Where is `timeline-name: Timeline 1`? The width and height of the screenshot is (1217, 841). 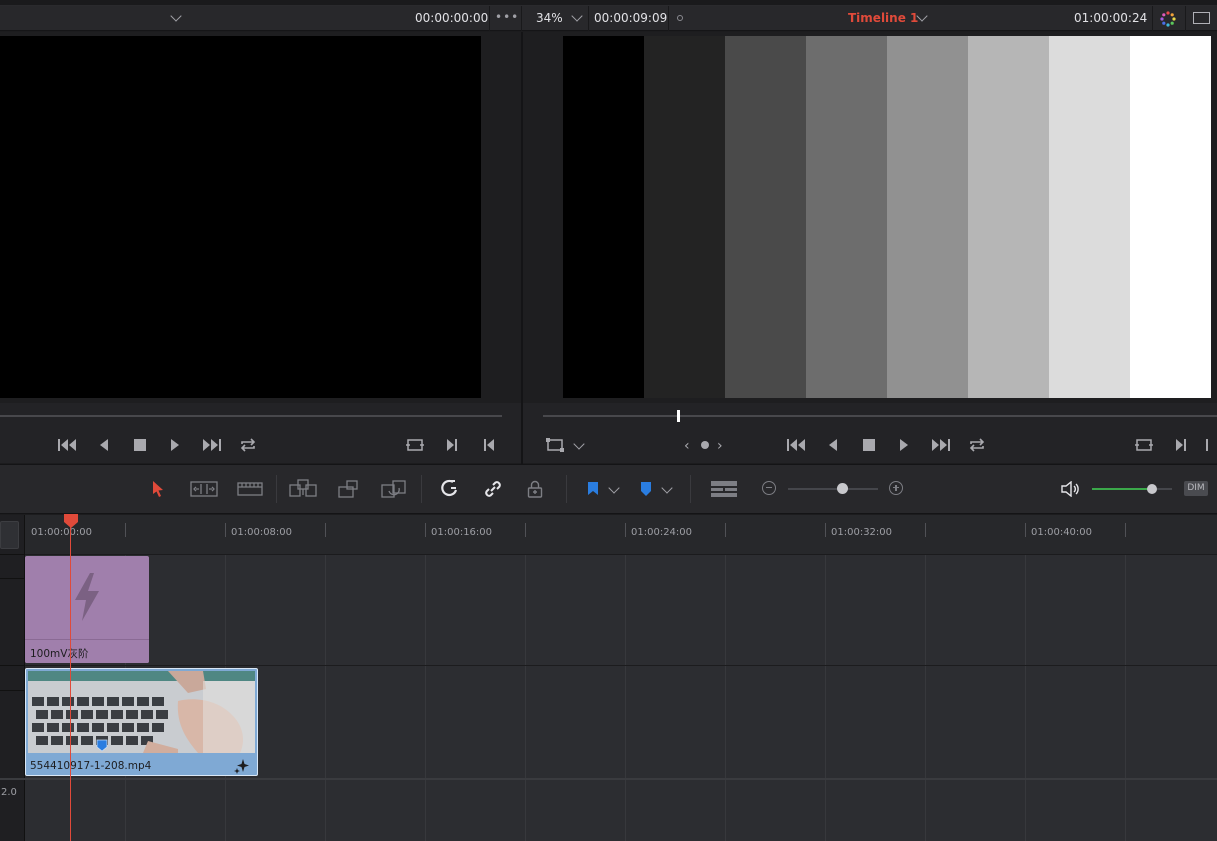
timeline-name: Timeline 1 is located at coordinates (883, 18).